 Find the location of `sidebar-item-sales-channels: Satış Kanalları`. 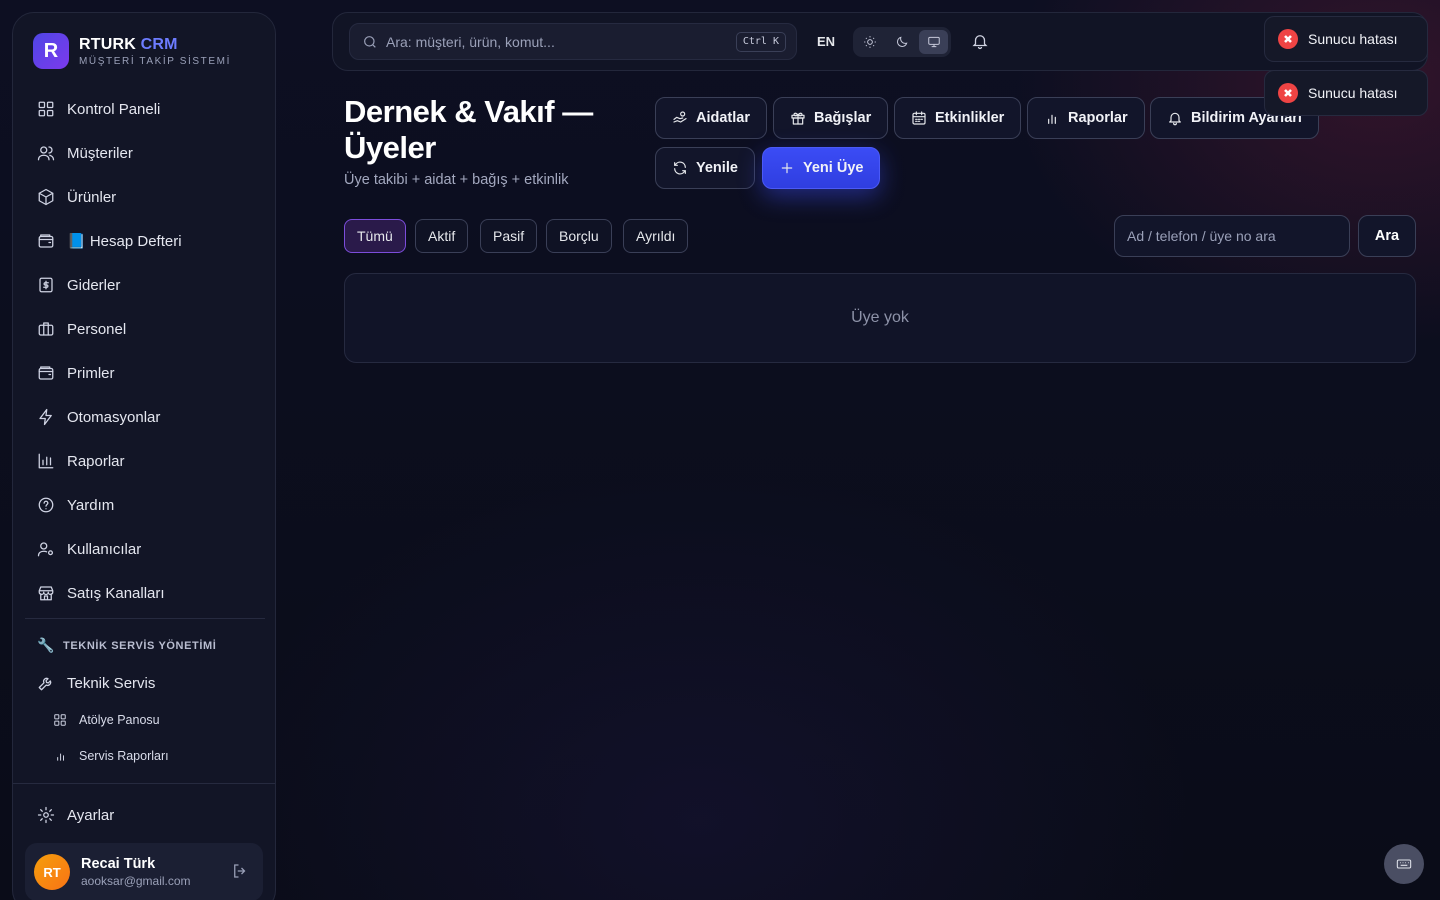

sidebar-item-sales-channels: Satış Kanalları is located at coordinates (145, 593).